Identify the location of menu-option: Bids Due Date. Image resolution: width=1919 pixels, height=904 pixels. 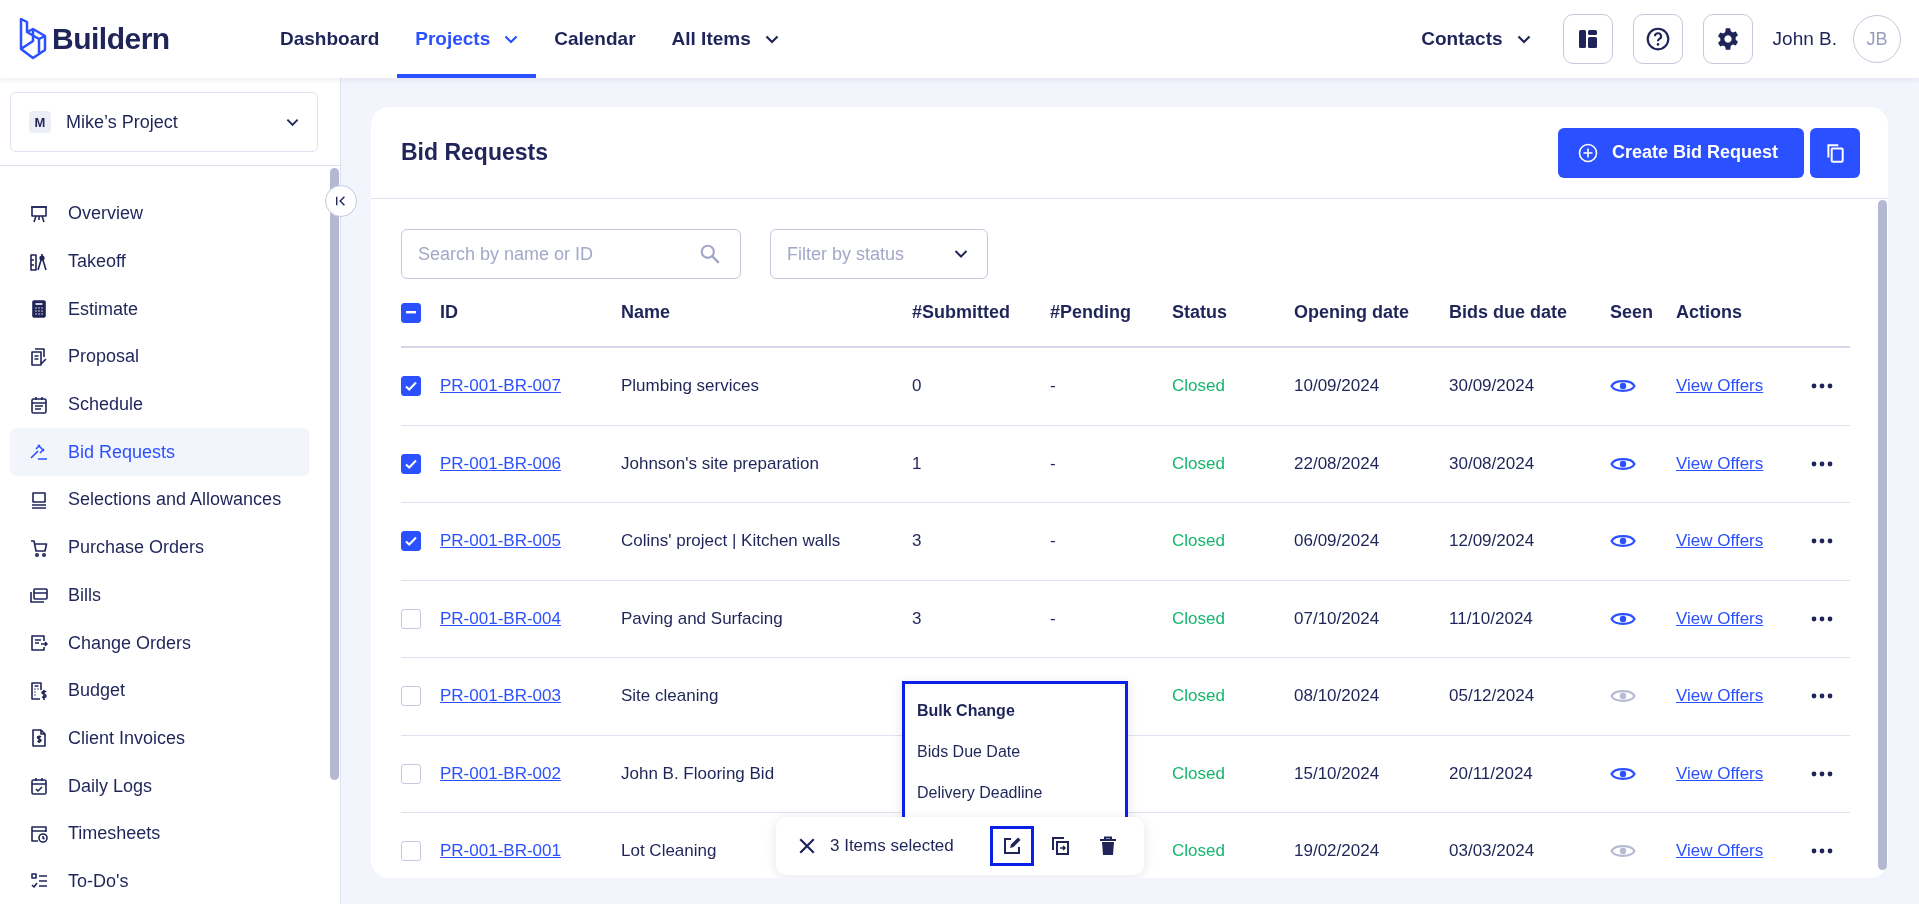
(1015, 752).